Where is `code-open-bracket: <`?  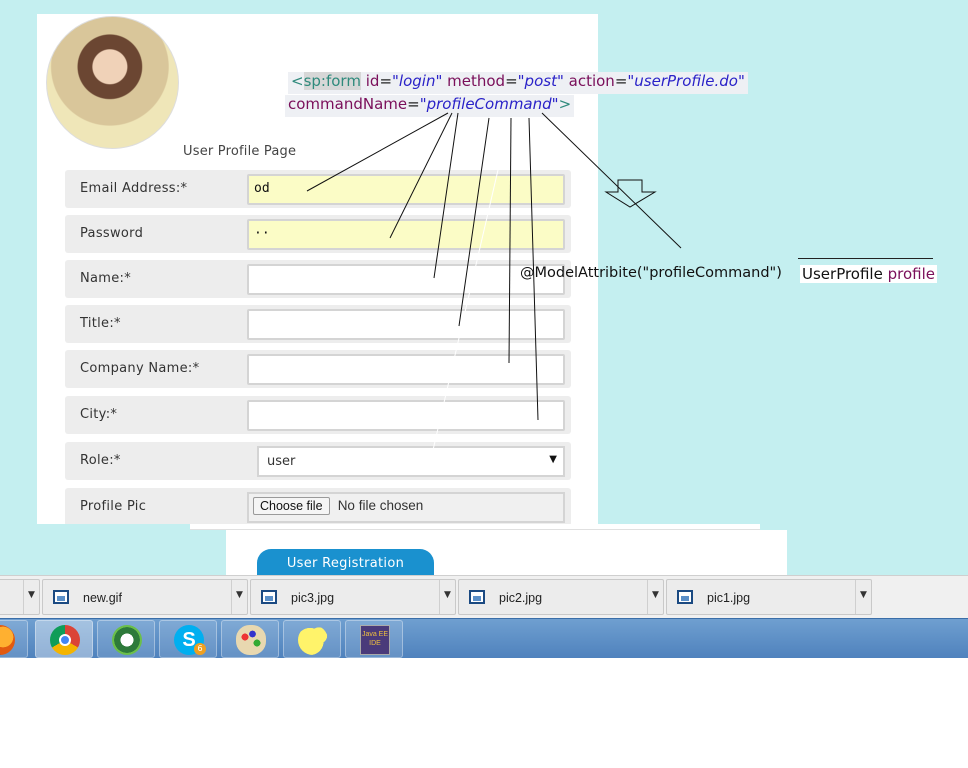 code-open-bracket: < is located at coordinates (297, 81).